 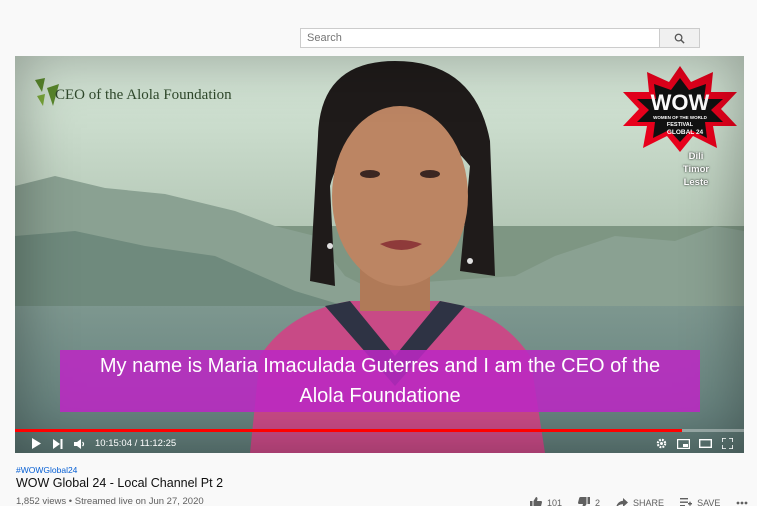 What do you see at coordinates (546, 501) in the screenshot?
I see `like-button: 101` at bounding box center [546, 501].